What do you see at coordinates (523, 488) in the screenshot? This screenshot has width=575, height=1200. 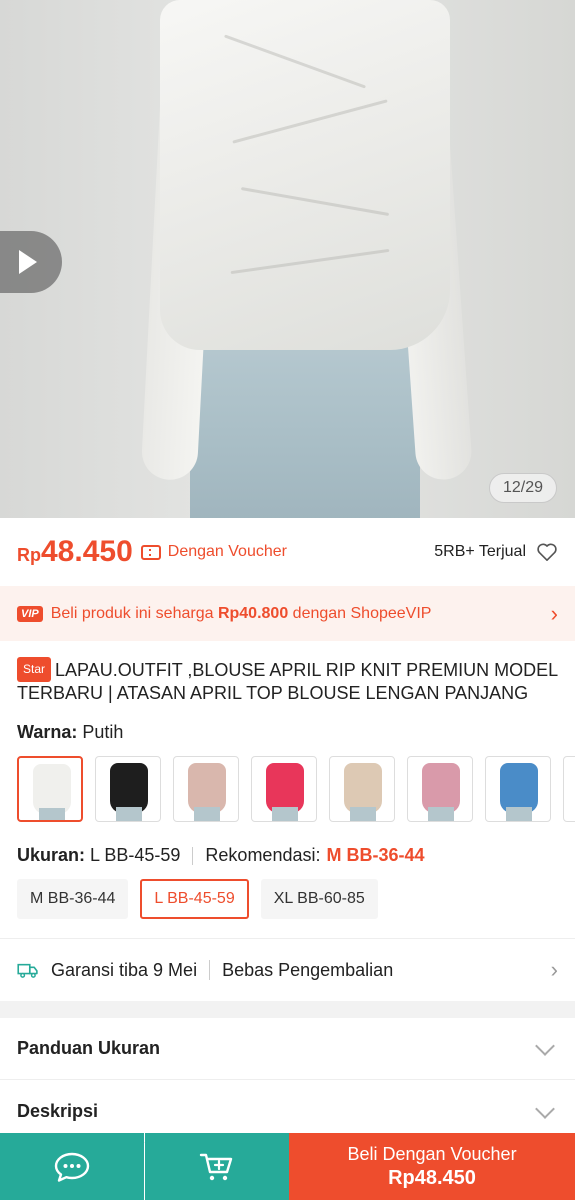 I see `image-counter: 12/29` at bounding box center [523, 488].